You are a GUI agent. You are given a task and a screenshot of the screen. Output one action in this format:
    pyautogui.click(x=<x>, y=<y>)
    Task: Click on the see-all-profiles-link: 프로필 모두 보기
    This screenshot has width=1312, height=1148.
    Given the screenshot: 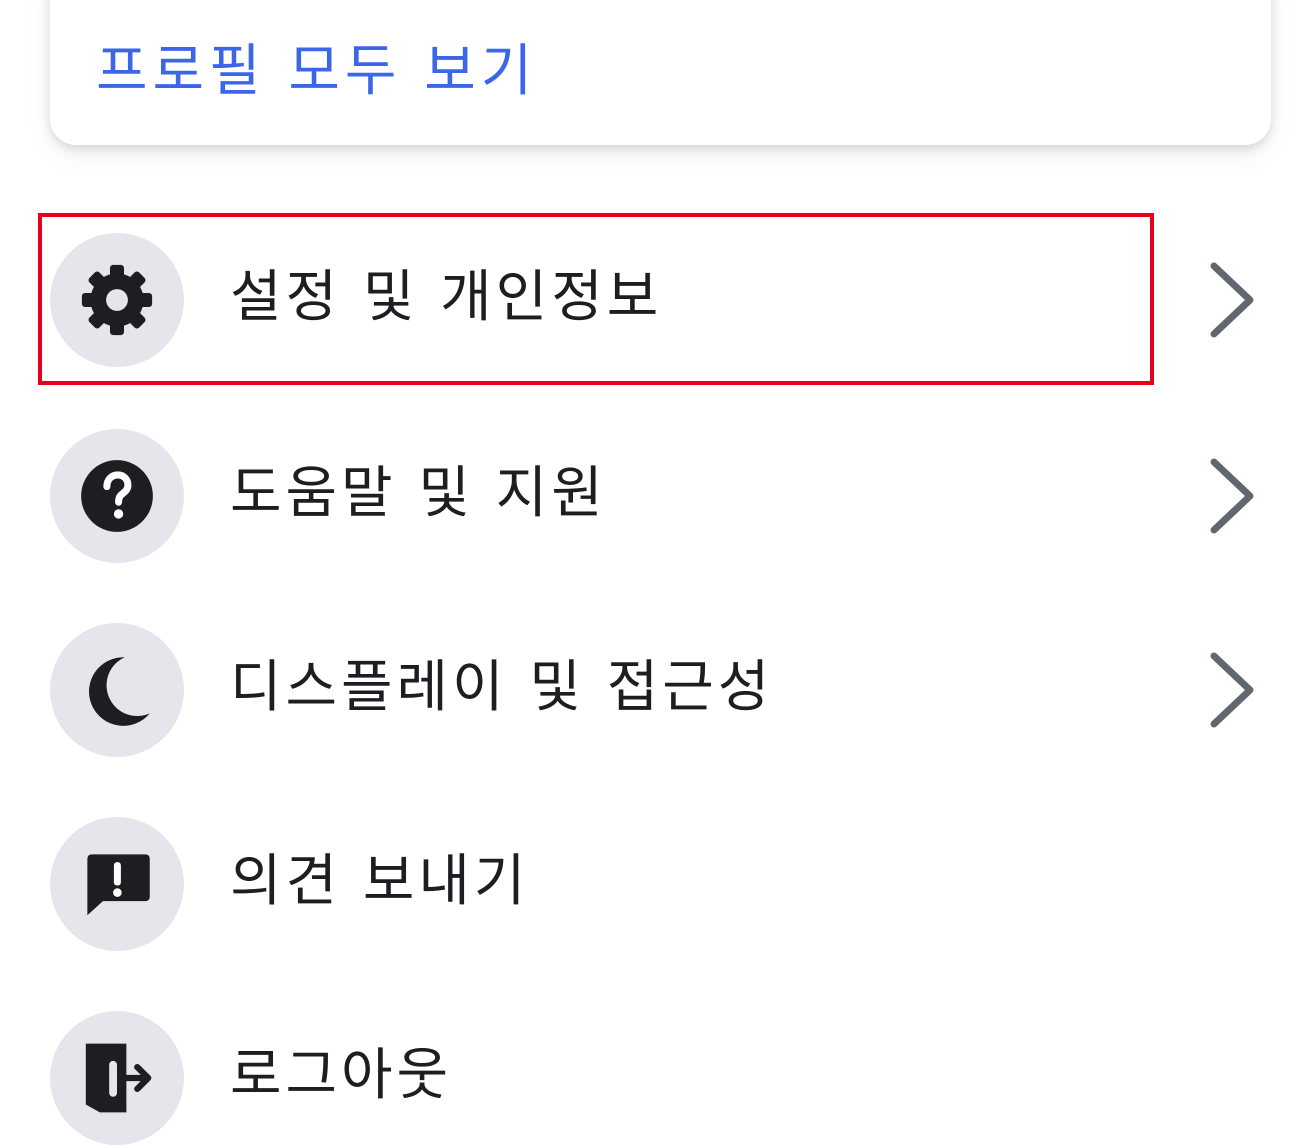 What is the action you would take?
    pyautogui.click(x=316, y=66)
    